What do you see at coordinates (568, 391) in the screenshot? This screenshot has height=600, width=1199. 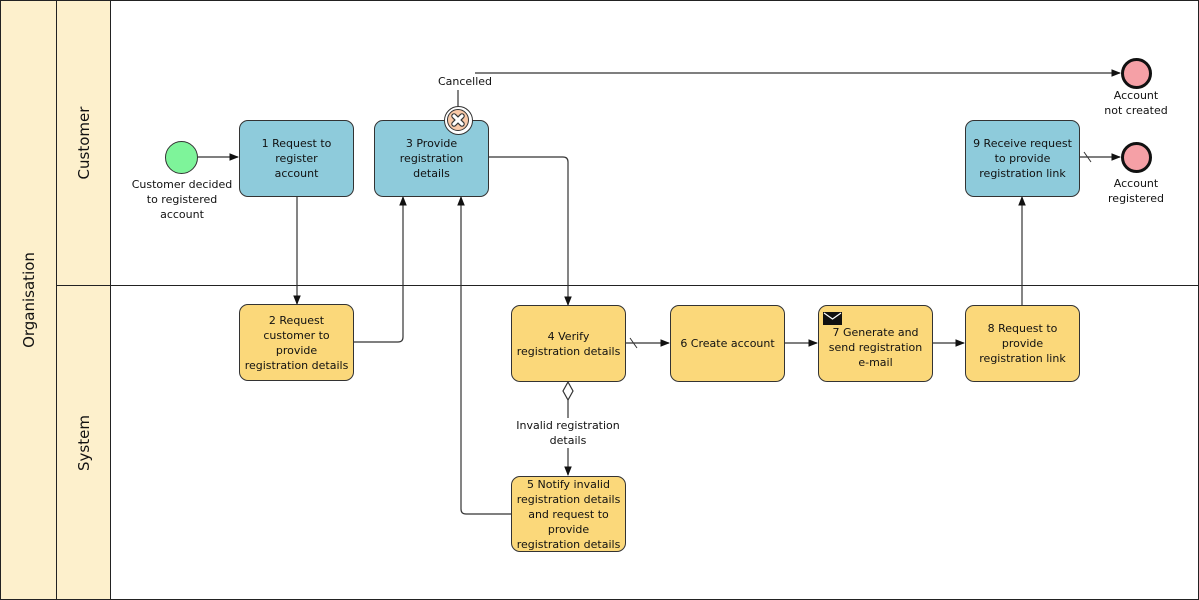 I see `conditional-flow-diamond` at bounding box center [568, 391].